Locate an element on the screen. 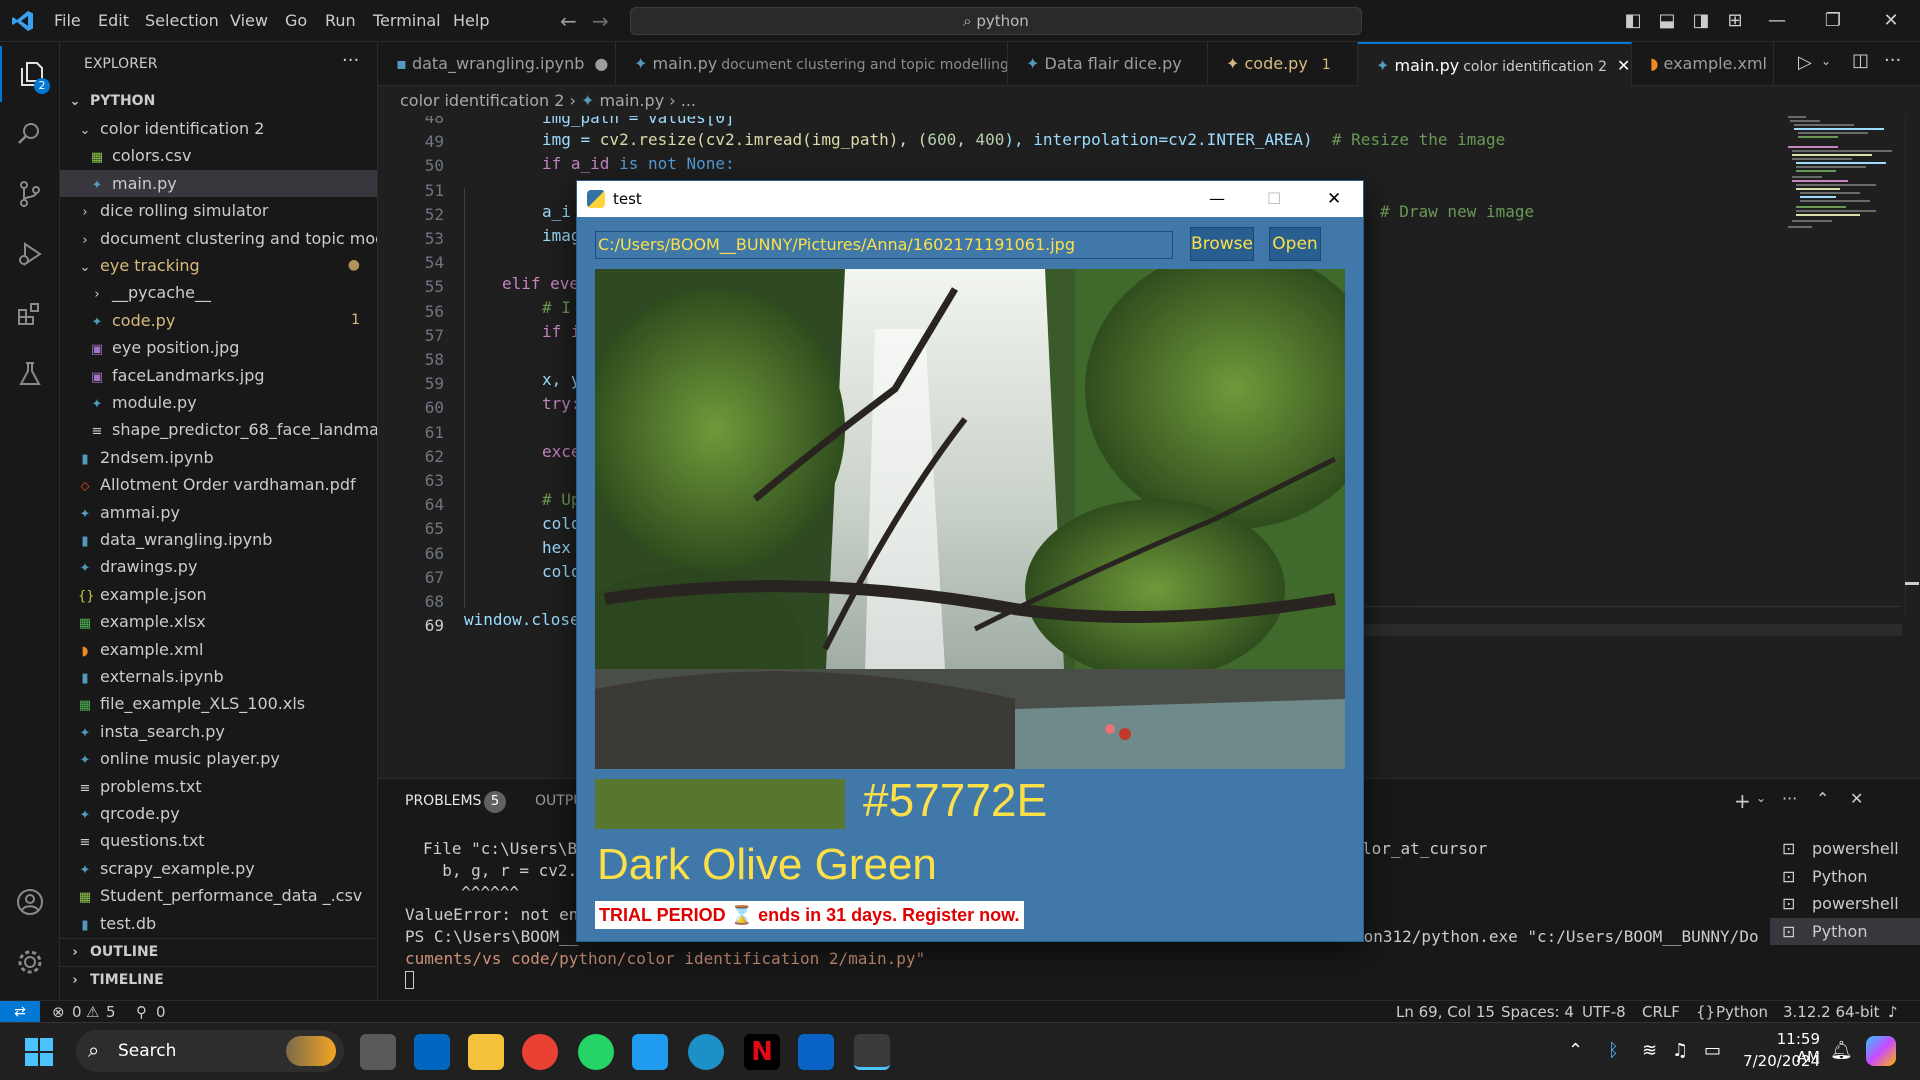  file-item: {} example.json is located at coordinates (218, 594).